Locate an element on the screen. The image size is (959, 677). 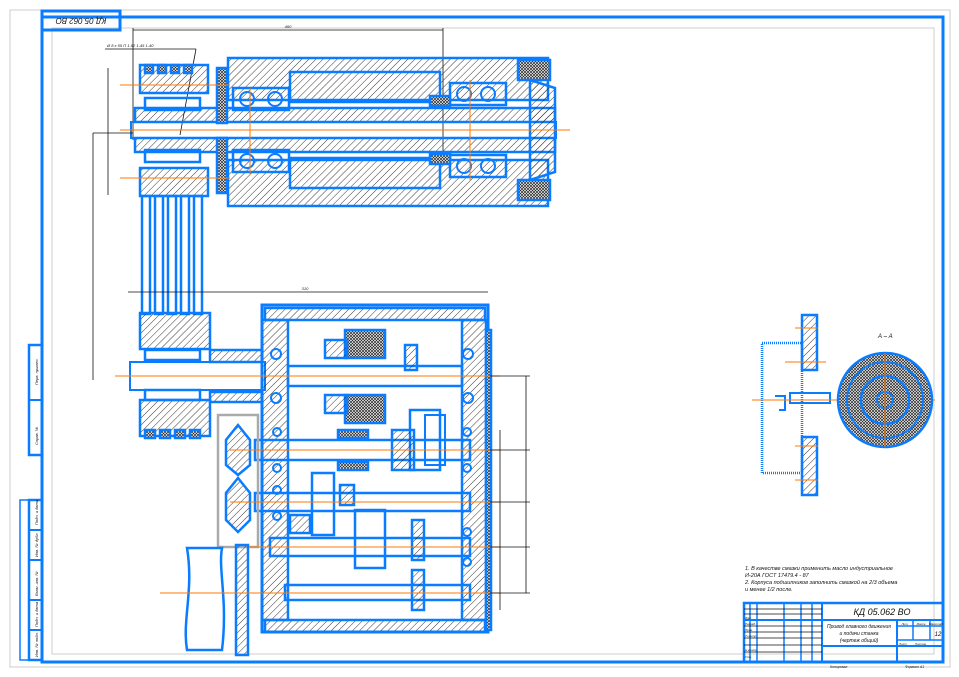
row-label: Пров. is located at coordinates (749, 630).